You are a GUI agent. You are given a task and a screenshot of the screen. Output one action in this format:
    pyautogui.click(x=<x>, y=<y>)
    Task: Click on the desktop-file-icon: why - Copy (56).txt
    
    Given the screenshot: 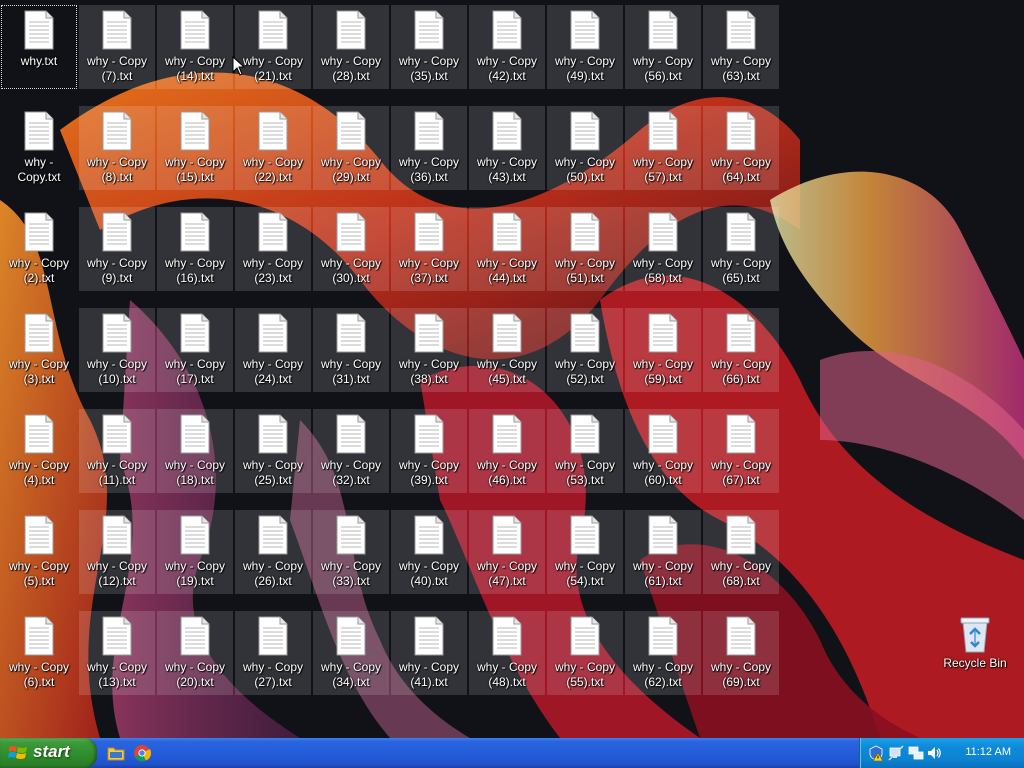 What is the action you would take?
    pyautogui.click(x=663, y=47)
    